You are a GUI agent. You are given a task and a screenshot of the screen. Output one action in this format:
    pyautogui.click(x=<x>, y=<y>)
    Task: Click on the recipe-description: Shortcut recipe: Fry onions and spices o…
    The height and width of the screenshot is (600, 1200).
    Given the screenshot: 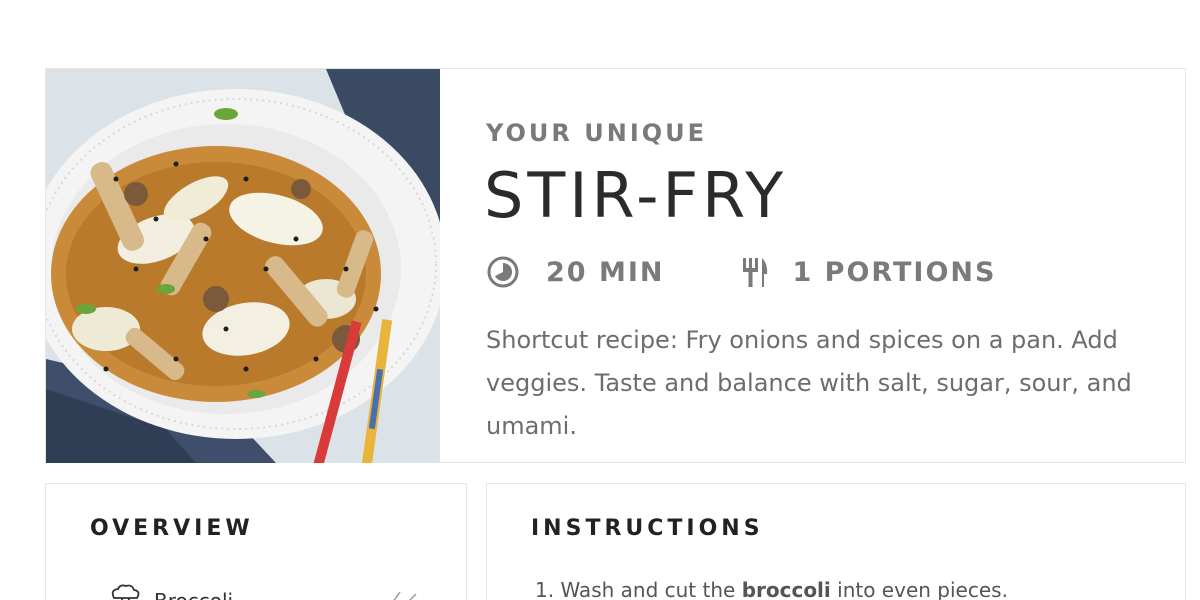 What is the action you would take?
    pyautogui.click(x=809, y=383)
    